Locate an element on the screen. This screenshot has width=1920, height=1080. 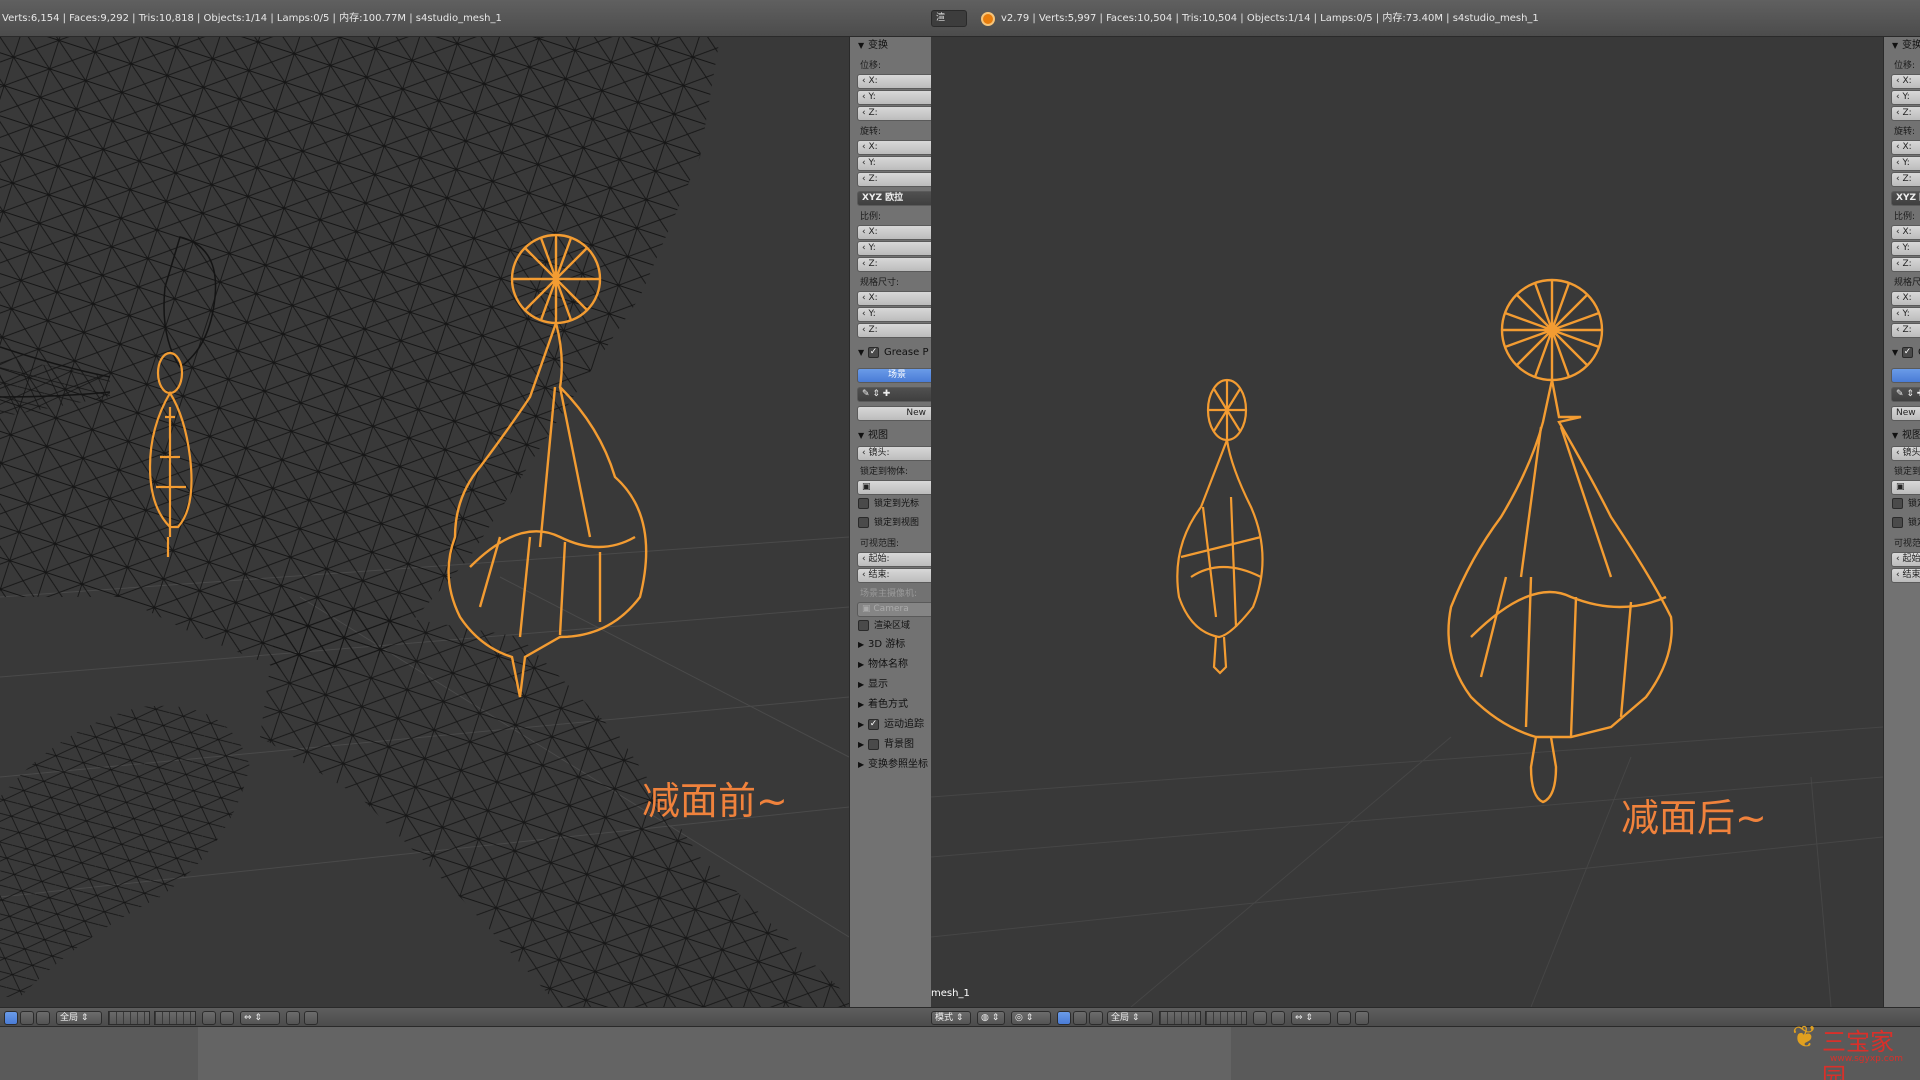
expand-triangle-icon: ▶ is located at coordinates (861, 744).